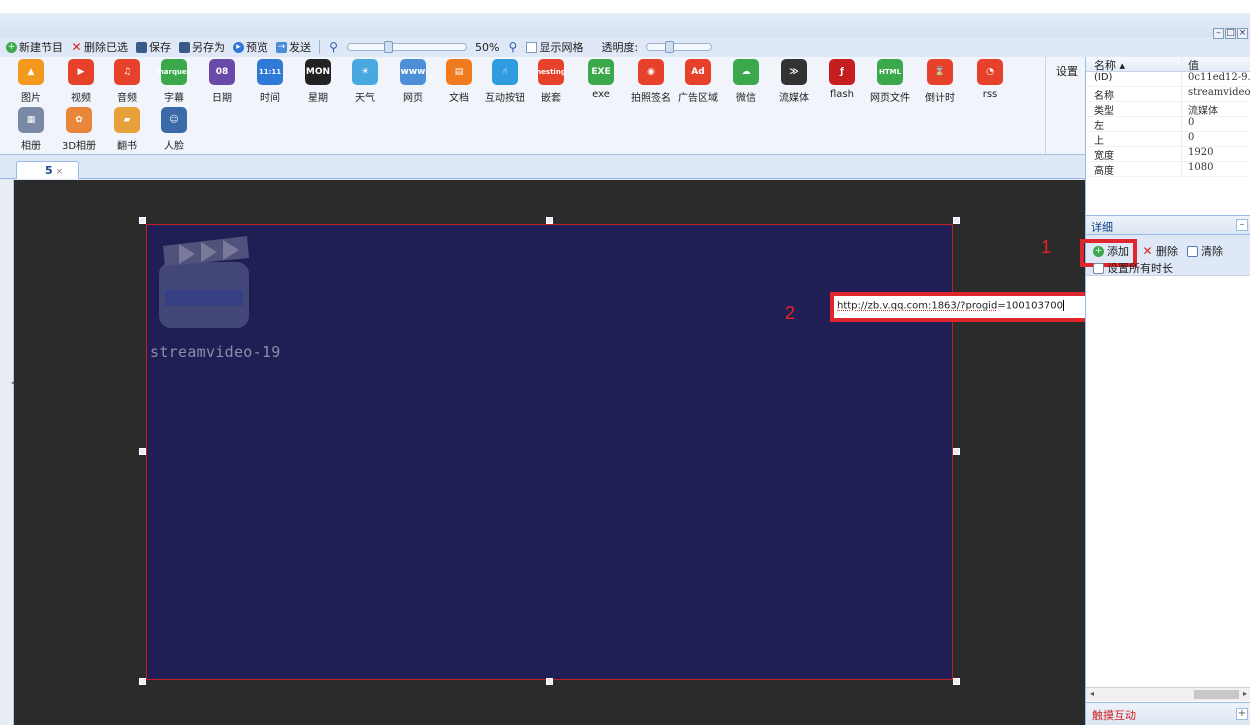 This screenshot has height=725, width=1250. I want to click on palette-item: ⌛ 倒计时, so click(940, 81).